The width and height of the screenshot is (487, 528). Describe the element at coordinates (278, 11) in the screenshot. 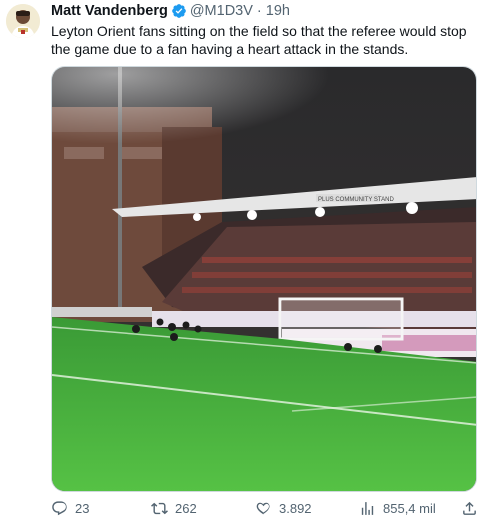

I see `timestamp: 19h` at that location.